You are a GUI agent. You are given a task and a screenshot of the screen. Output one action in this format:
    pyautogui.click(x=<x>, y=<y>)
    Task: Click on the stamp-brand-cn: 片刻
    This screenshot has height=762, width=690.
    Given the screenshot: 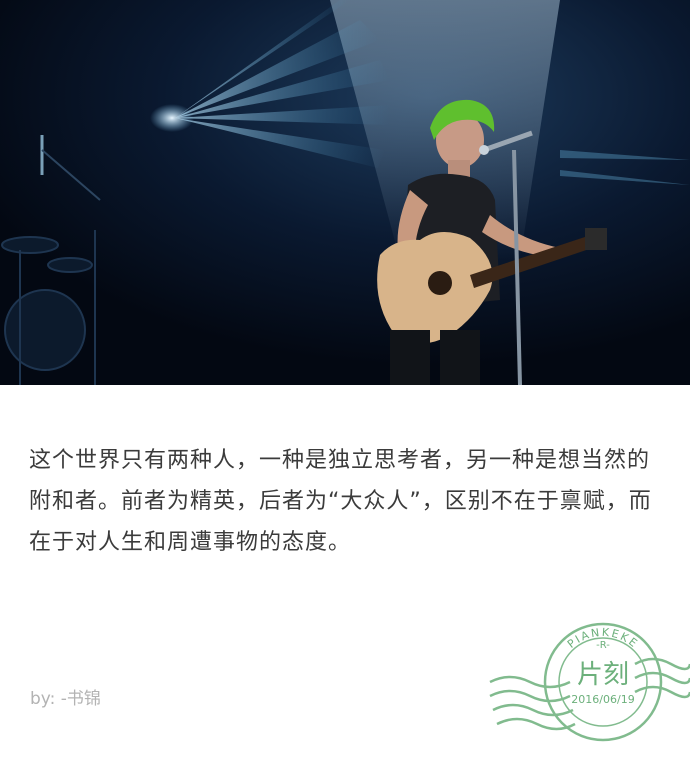 What is the action you would take?
    pyautogui.click(x=603, y=675)
    